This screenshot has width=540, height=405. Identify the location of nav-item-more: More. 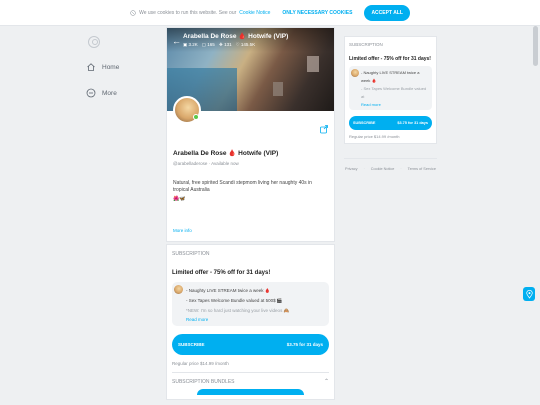
(116, 93).